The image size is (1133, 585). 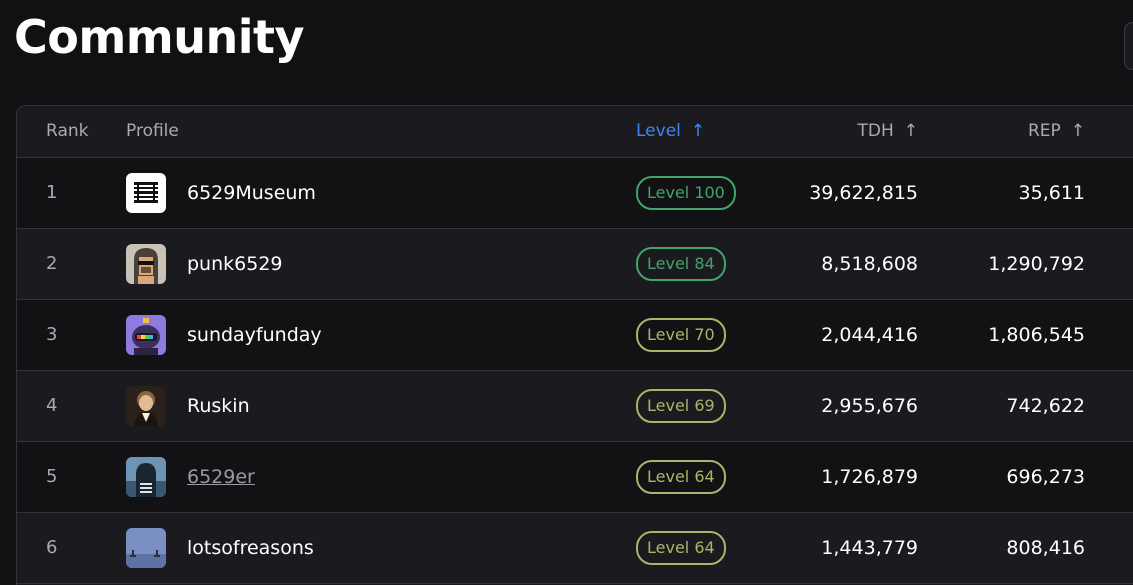 What do you see at coordinates (250, 548) in the screenshot?
I see `profile-handle-link: lotsofreasons` at bounding box center [250, 548].